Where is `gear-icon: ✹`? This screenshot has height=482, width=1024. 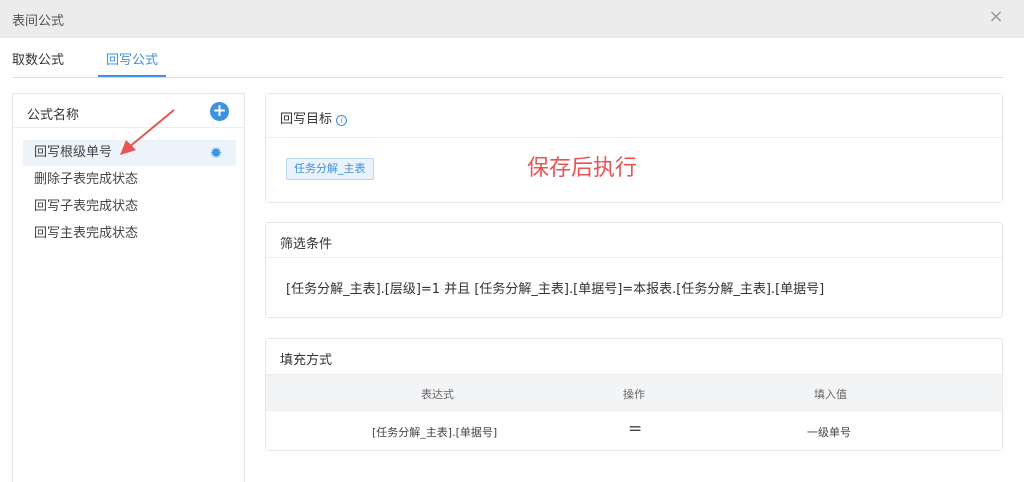
gear-icon: ✹ is located at coordinates (216, 153).